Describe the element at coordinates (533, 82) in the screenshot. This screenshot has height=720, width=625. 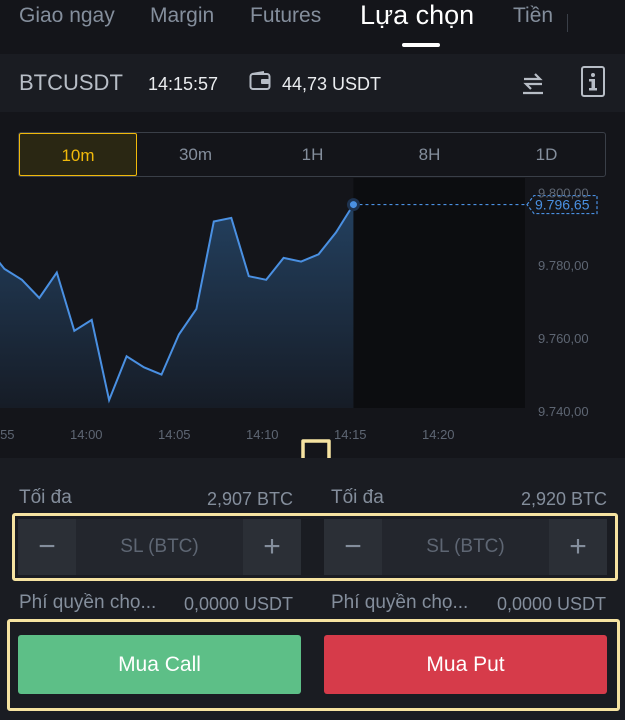
I see `swap-icon` at that location.